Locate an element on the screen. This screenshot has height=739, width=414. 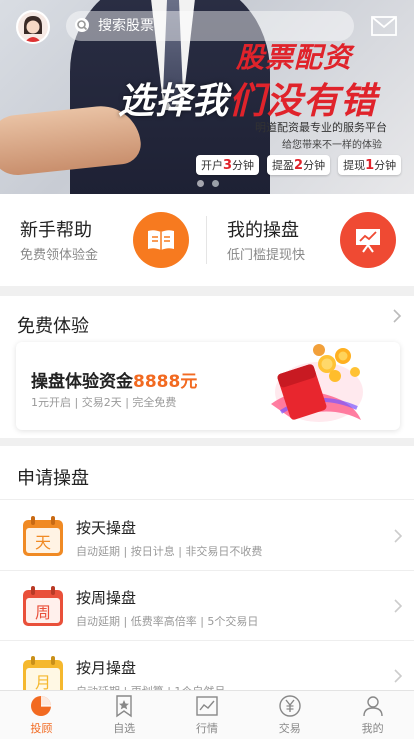
banner-slogan-main: 选择我们没有错 is located at coordinates (247, 98).